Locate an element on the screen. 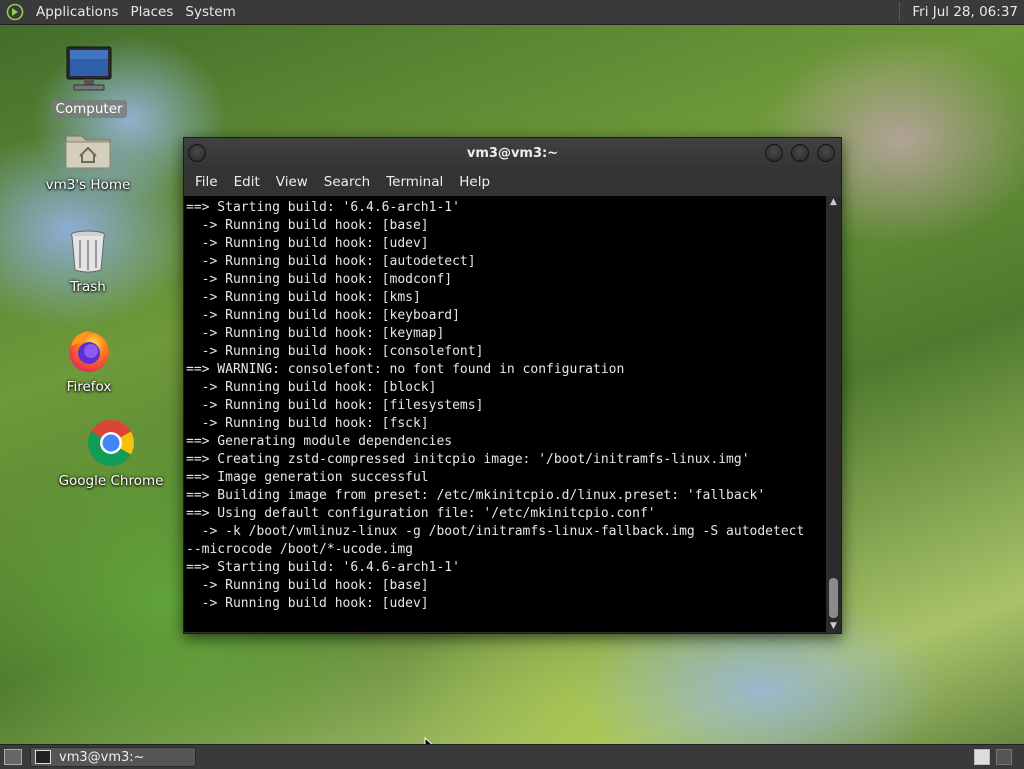 This screenshot has width=1024, height=769. taskbar-item-label: vm3@vm3:~ is located at coordinates (102, 757).